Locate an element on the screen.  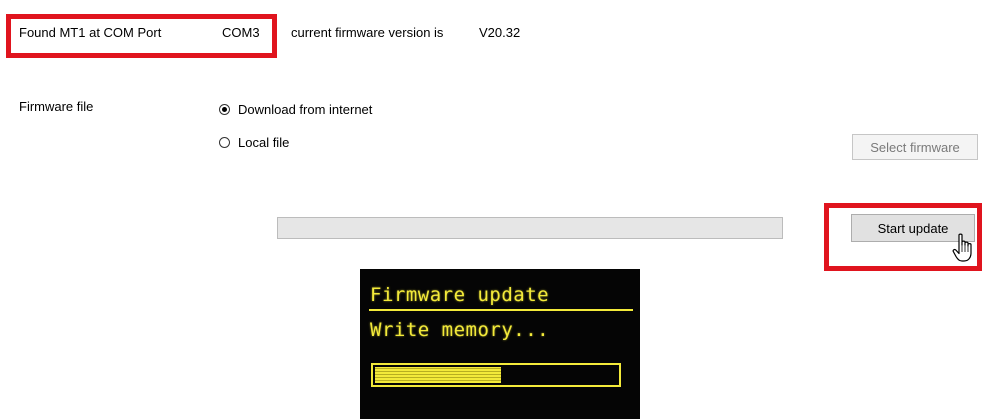
hand-pointer-icon is located at coordinates (962, 247).